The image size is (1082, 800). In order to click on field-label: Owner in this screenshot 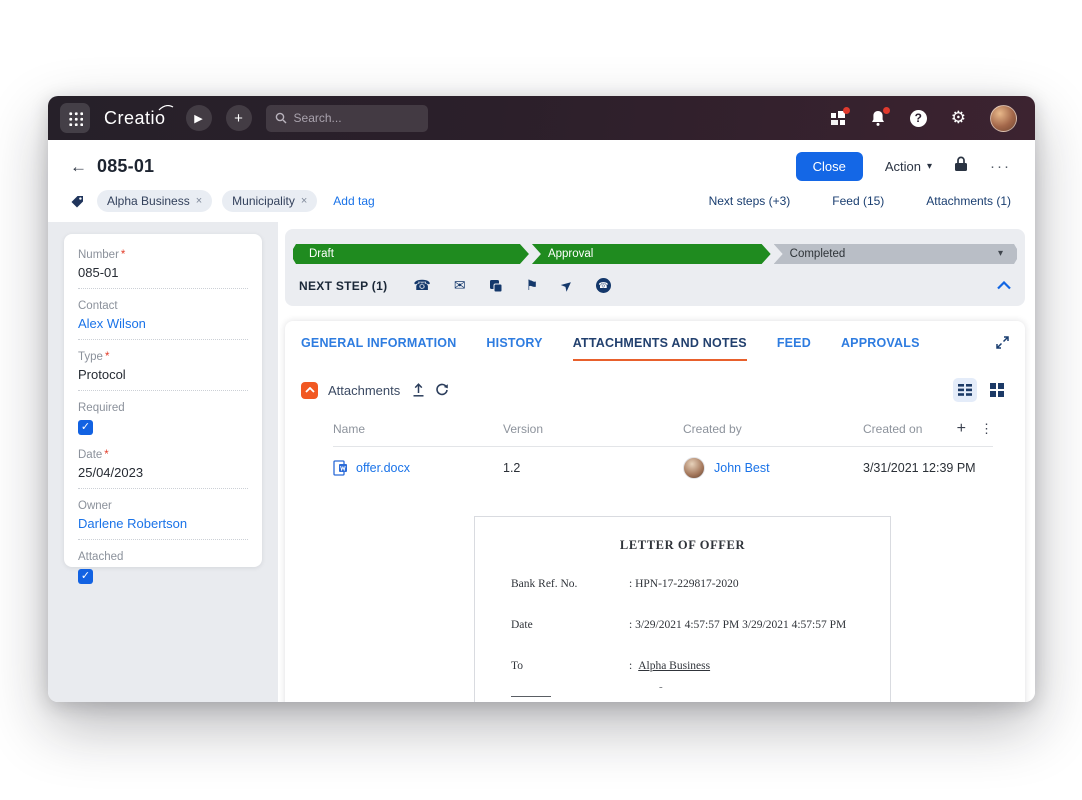, I will do `click(95, 506)`.